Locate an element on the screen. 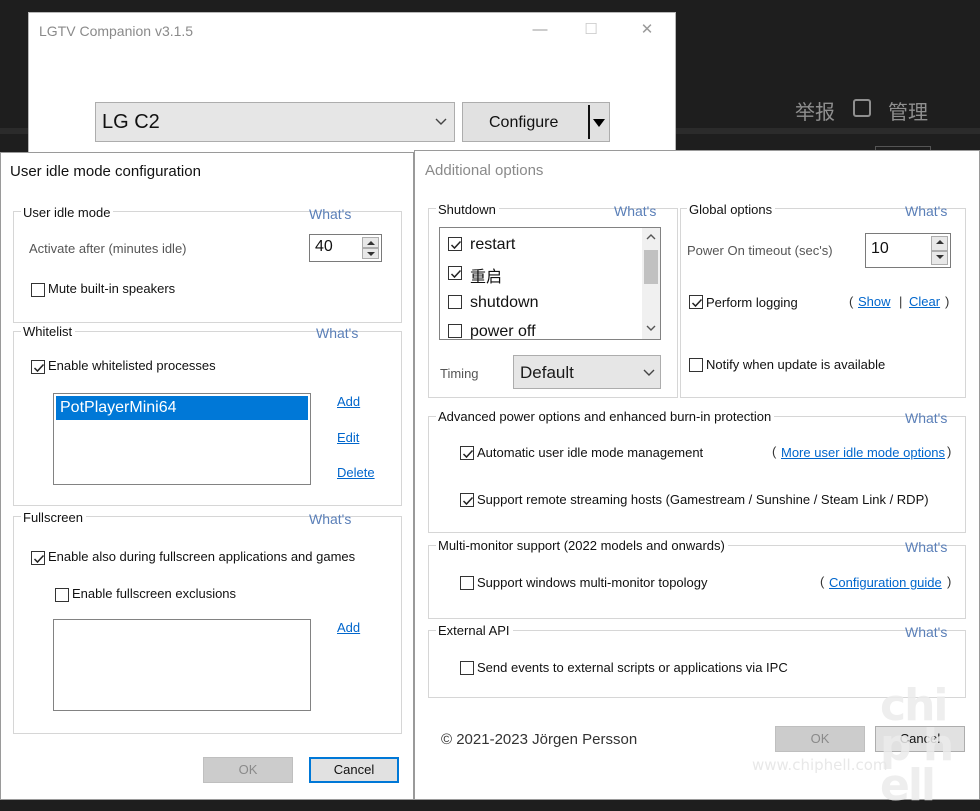  external-api-whats-link: What's is located at coordinates (926, 632).